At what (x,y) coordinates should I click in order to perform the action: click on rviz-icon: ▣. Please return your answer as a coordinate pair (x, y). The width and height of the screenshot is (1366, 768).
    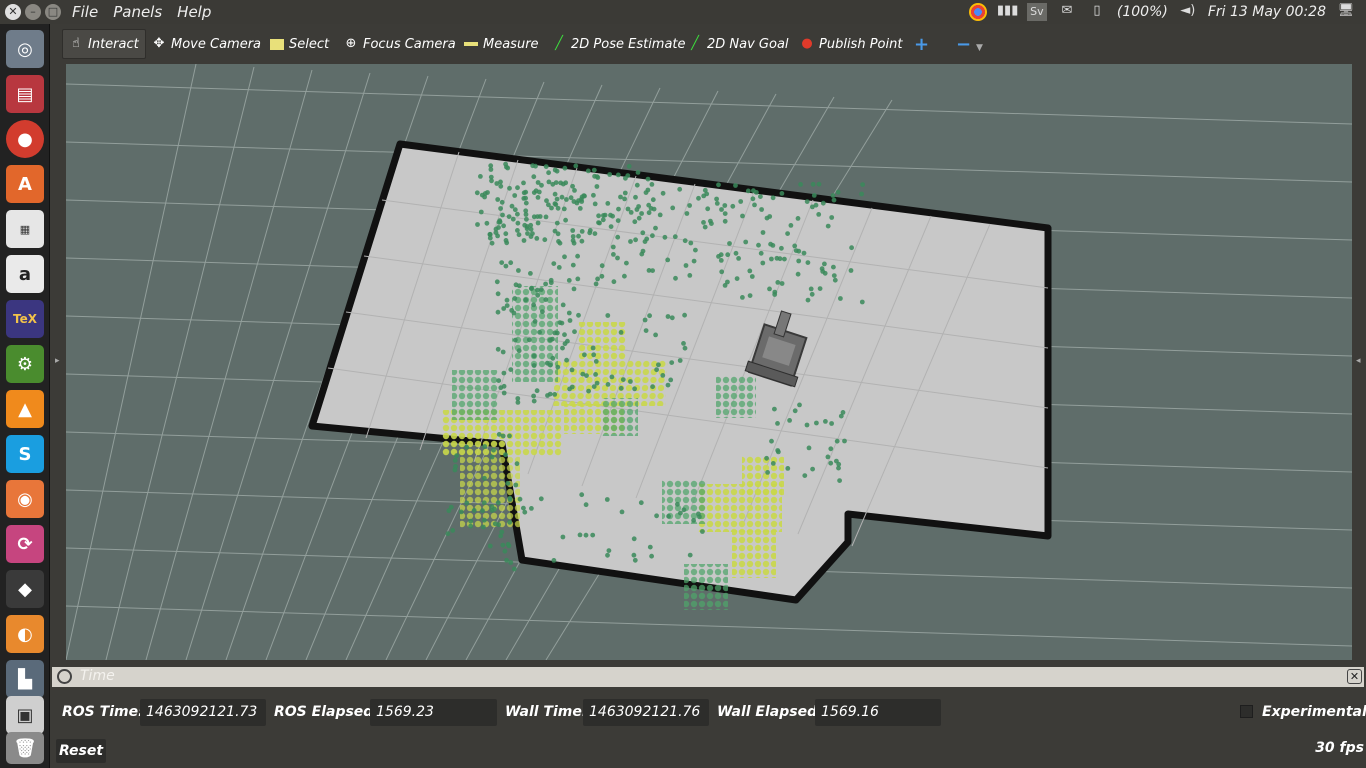
    Looking at the image, I should click on (25, 715).